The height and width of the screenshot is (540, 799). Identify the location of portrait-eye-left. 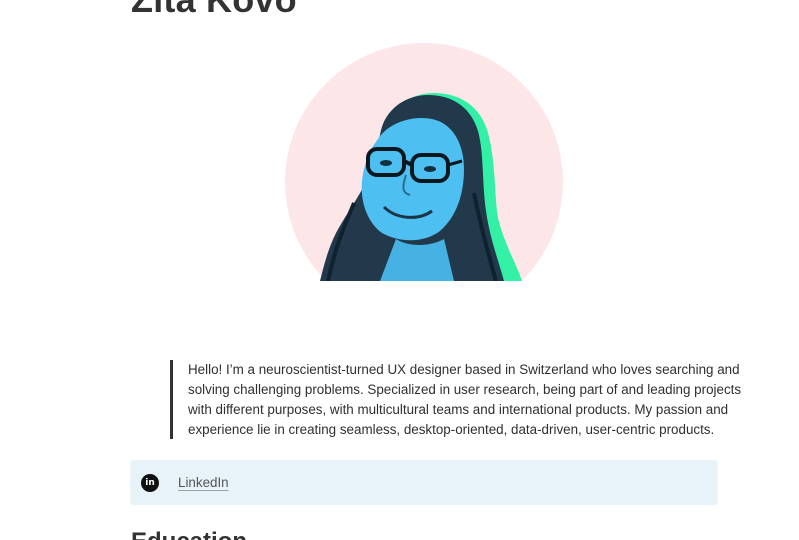
(386, 163).